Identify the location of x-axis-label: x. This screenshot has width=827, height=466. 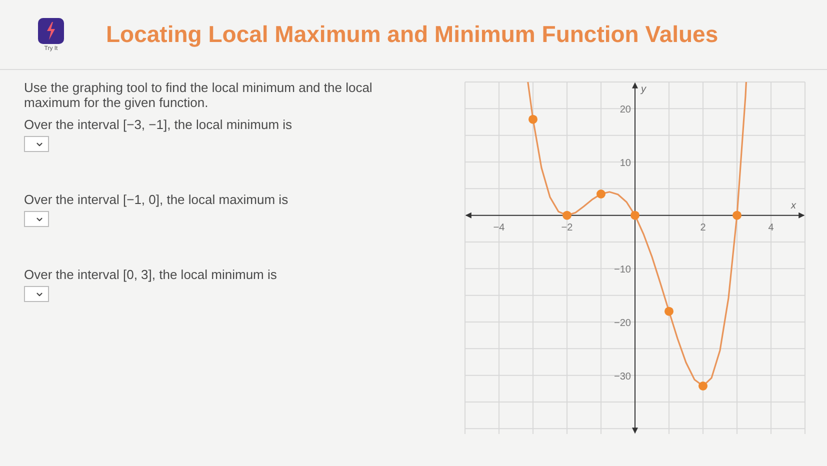
(793, 206).